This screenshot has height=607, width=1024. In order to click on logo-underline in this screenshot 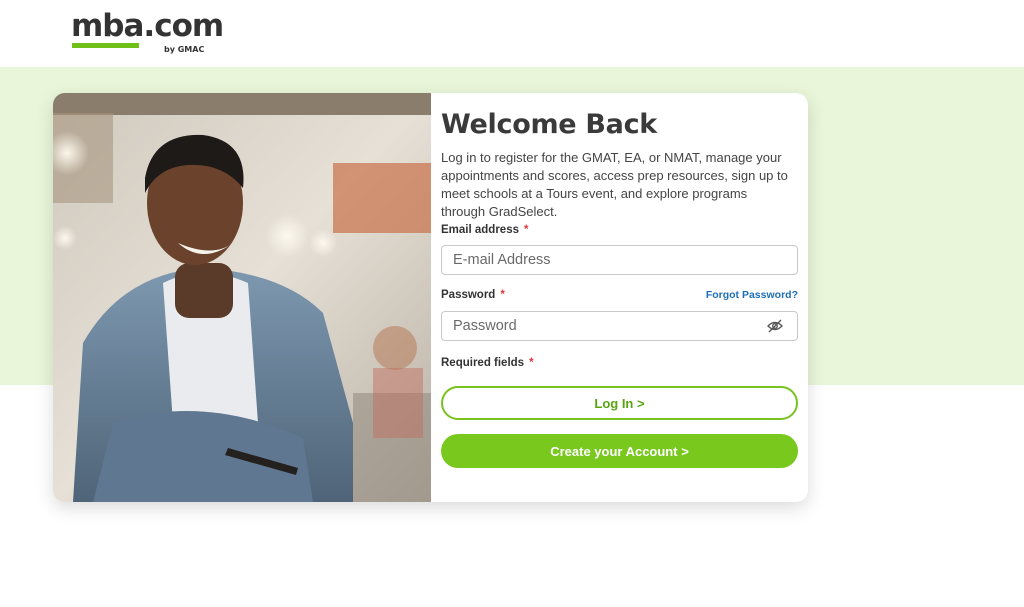, I will do `click(105, 45)`.